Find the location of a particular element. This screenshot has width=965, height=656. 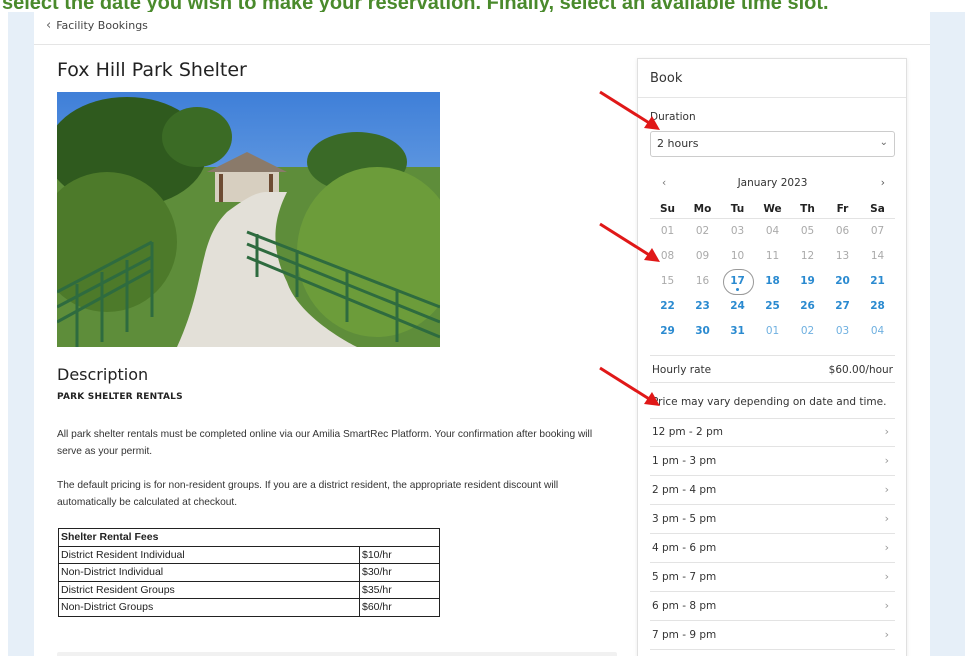

calendar-weekday: Mo is located at coordinates (702, 208).